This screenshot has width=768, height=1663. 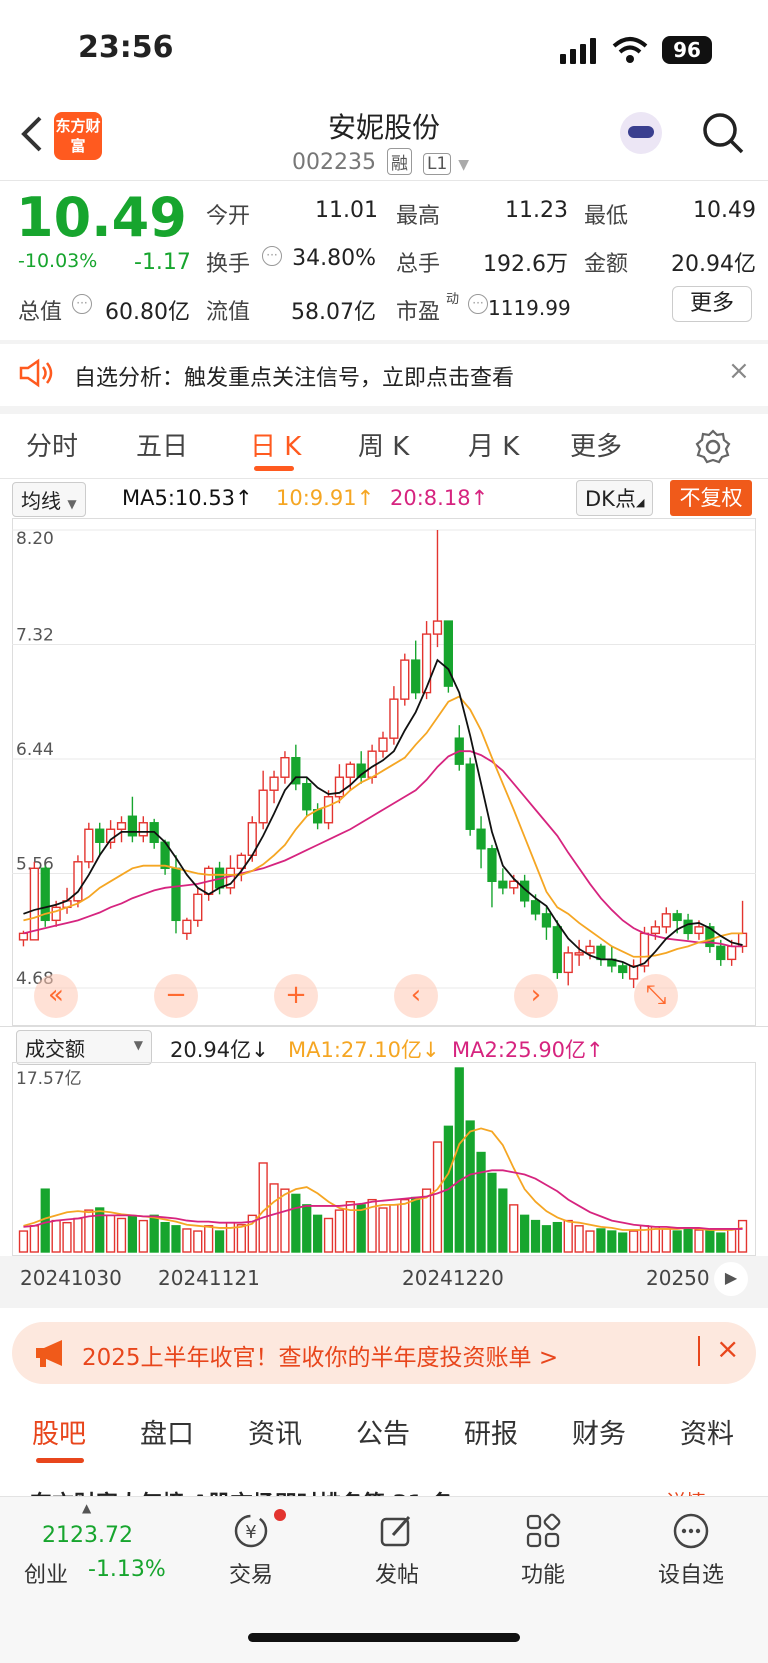 What do you see at coordinates (543, 1550) in the screenshot?
I see `function-nav: 功能` at bounding box center [543, 1550].